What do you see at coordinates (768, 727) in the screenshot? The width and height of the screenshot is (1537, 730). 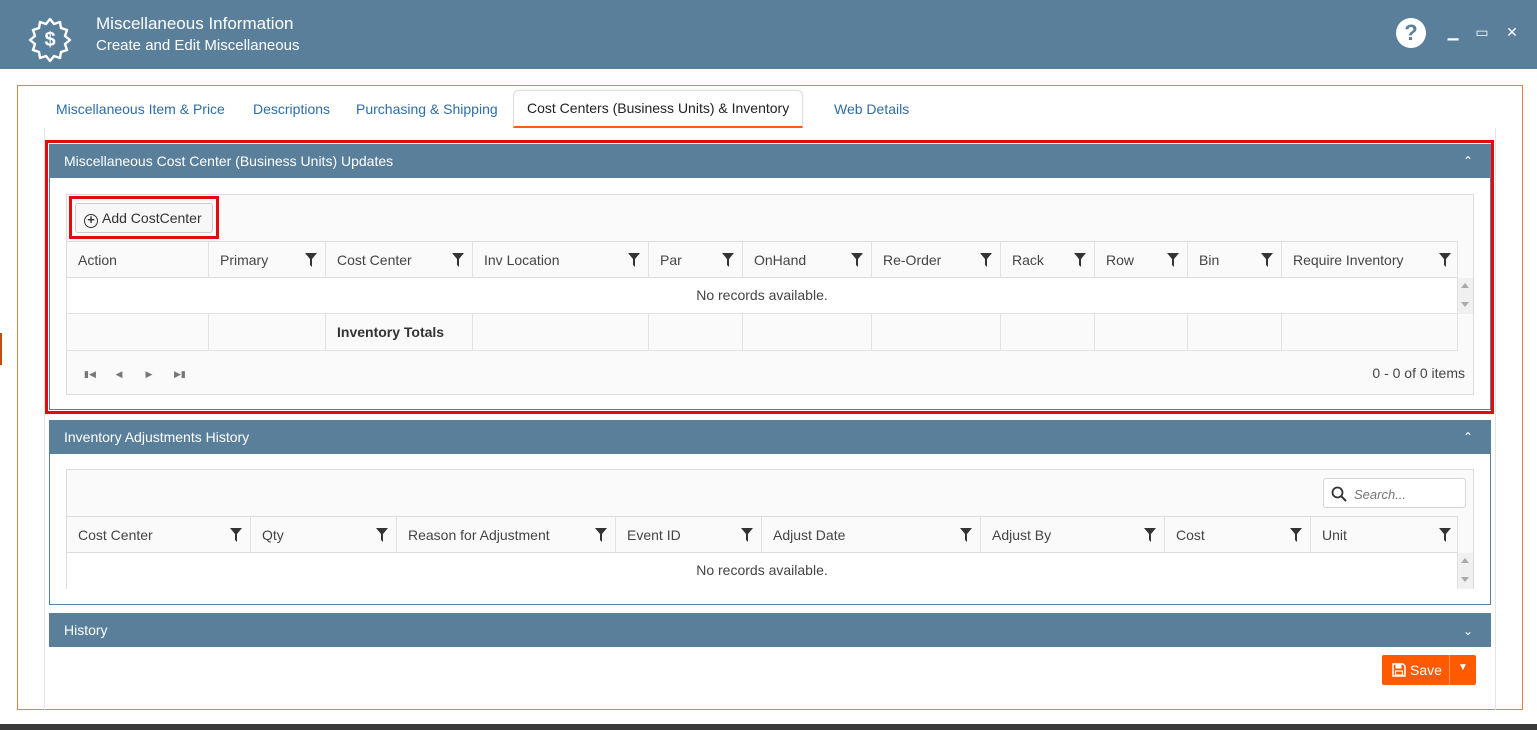 I see `background-strip` at bounding box center [768, 727].